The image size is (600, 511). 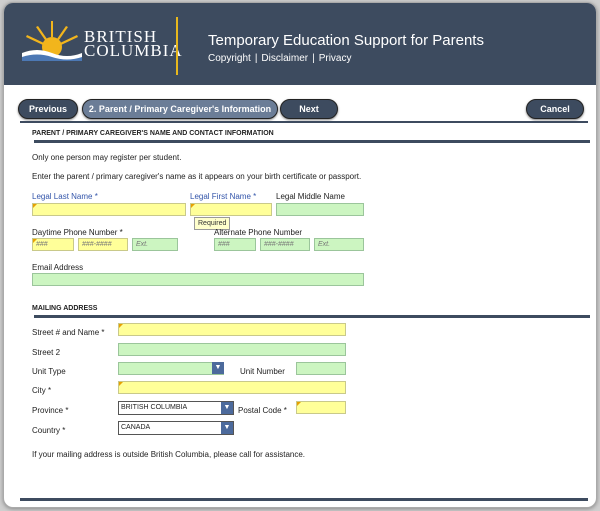 What do you see at coordinates (320, 209) in the screenshot?
I see `legal-middle-name-field` at bounding box center [320, 209].